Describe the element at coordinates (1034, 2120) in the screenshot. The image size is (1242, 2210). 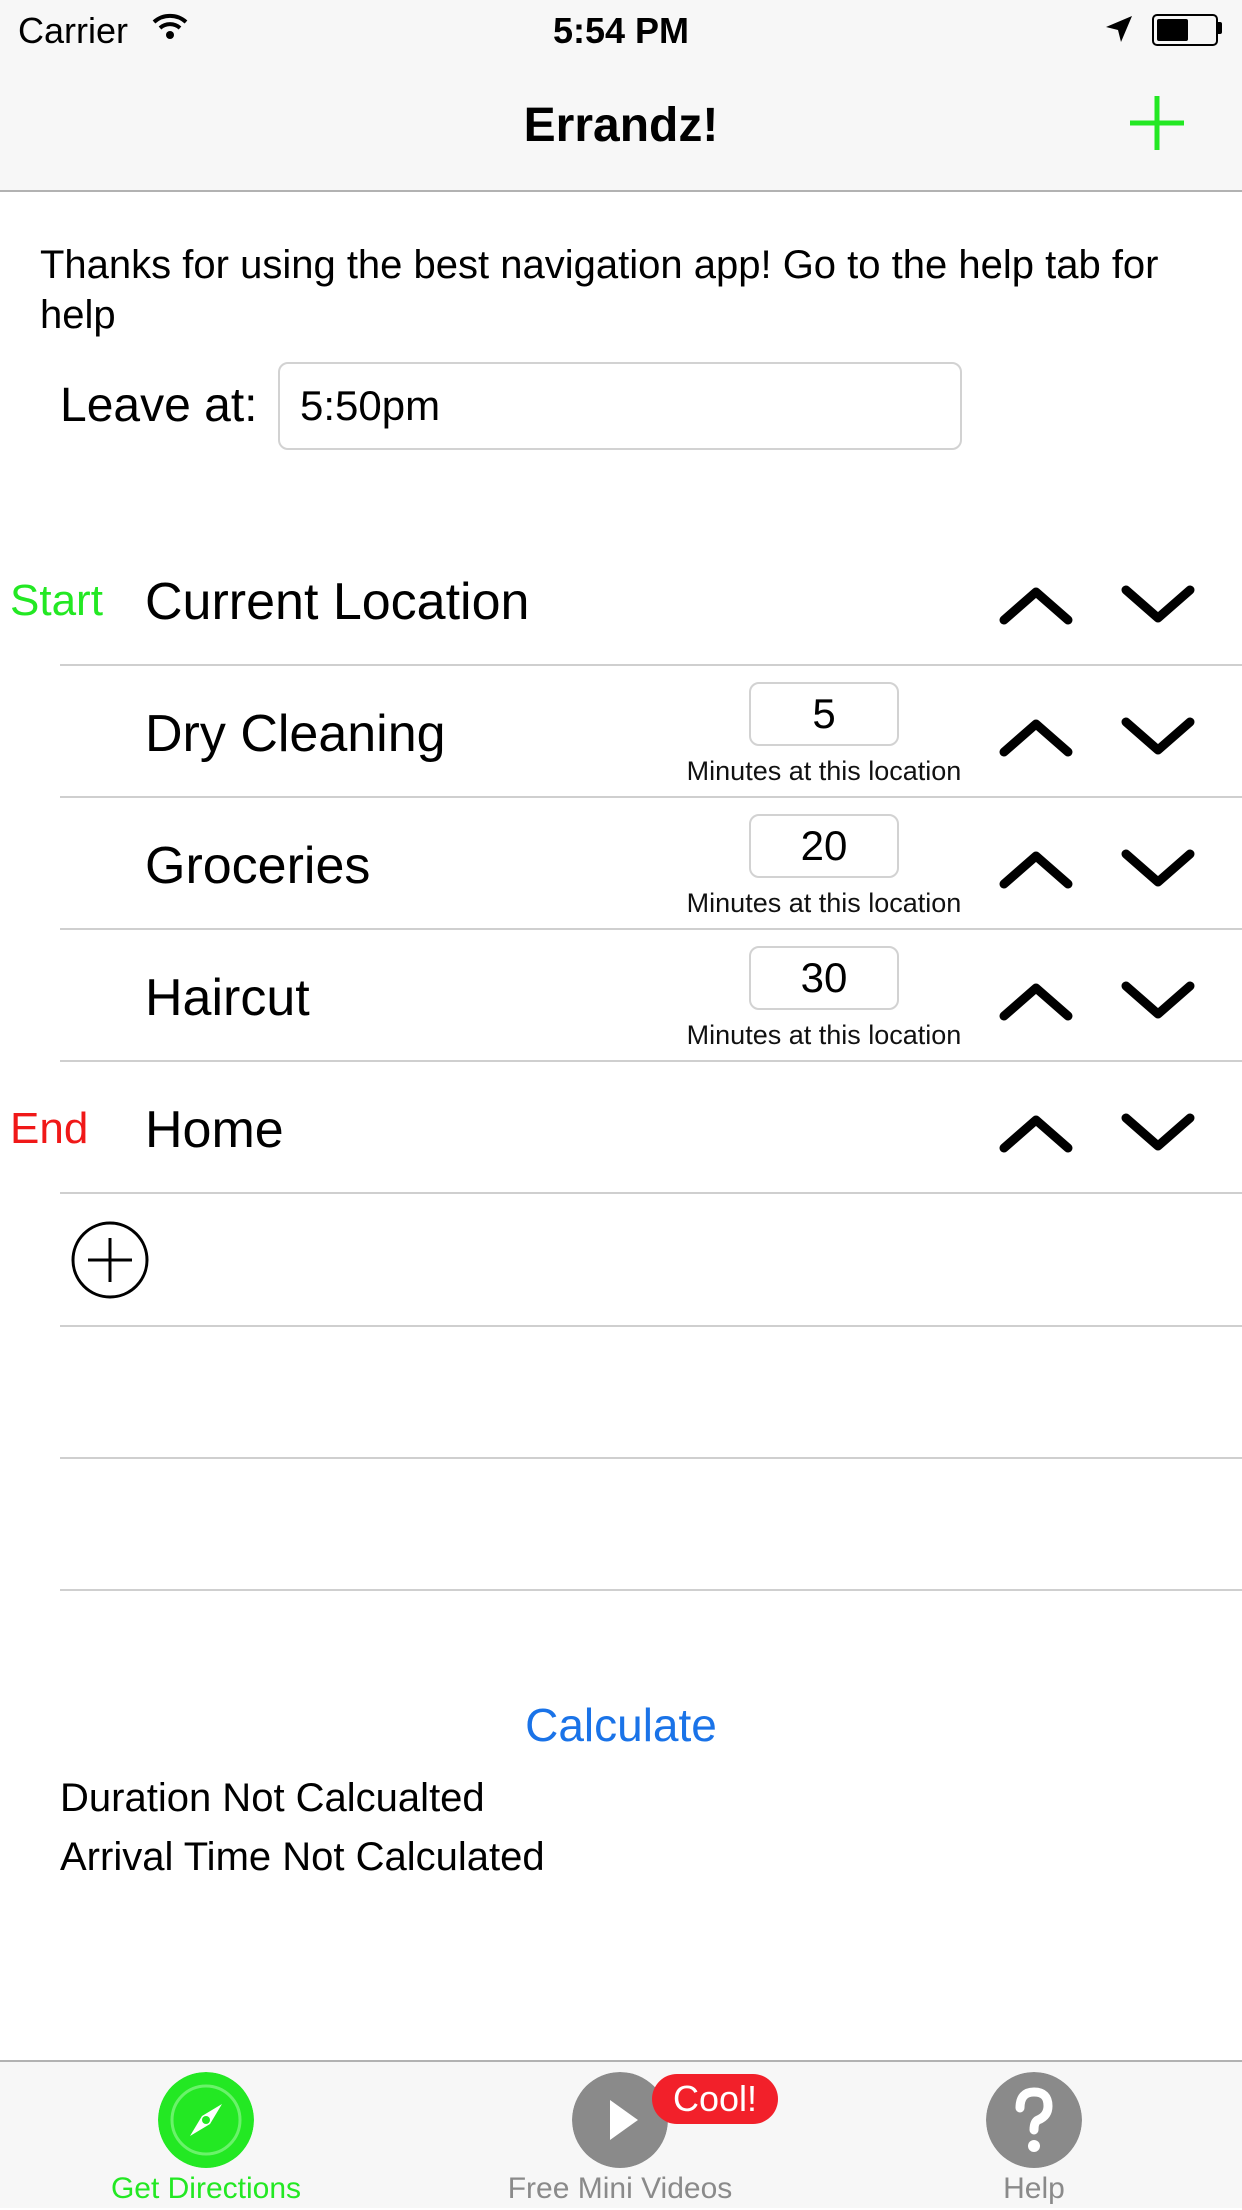
I see `question-icon` at that location.